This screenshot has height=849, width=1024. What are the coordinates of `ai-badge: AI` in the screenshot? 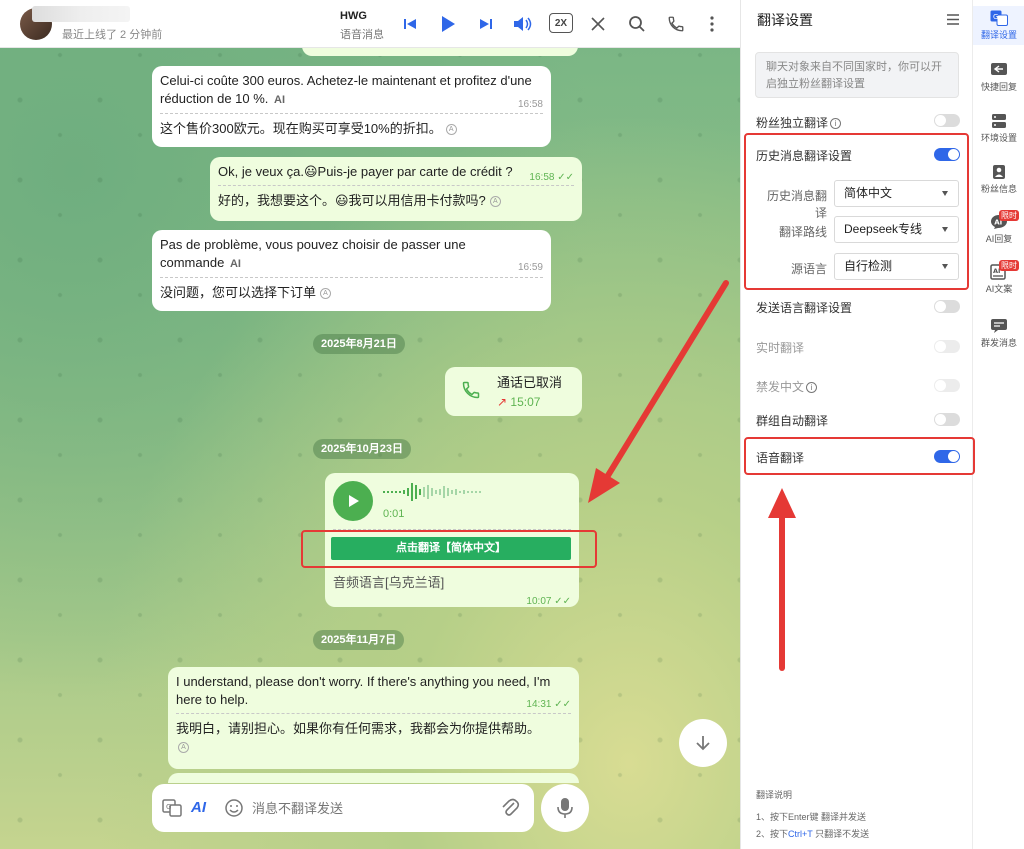 It's located at (280, 100).